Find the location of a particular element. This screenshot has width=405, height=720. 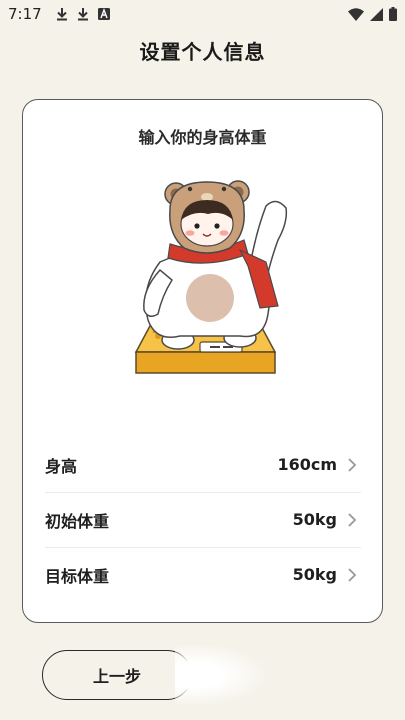

initial-weight-row: 初始体重 50kg is located at coordinates (203, 519).